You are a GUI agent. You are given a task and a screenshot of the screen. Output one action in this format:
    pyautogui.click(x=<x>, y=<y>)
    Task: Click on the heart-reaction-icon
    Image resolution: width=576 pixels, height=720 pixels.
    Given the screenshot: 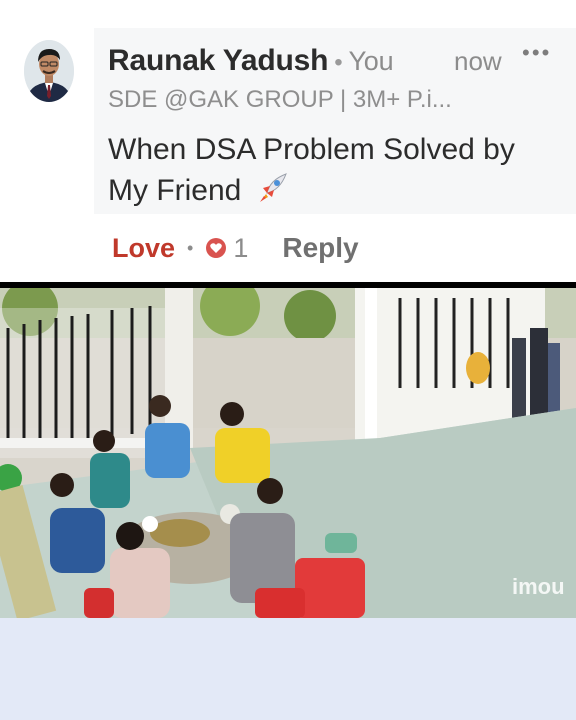 What is the action you would take?
    pyautogui.click(x=216, y=248)
    